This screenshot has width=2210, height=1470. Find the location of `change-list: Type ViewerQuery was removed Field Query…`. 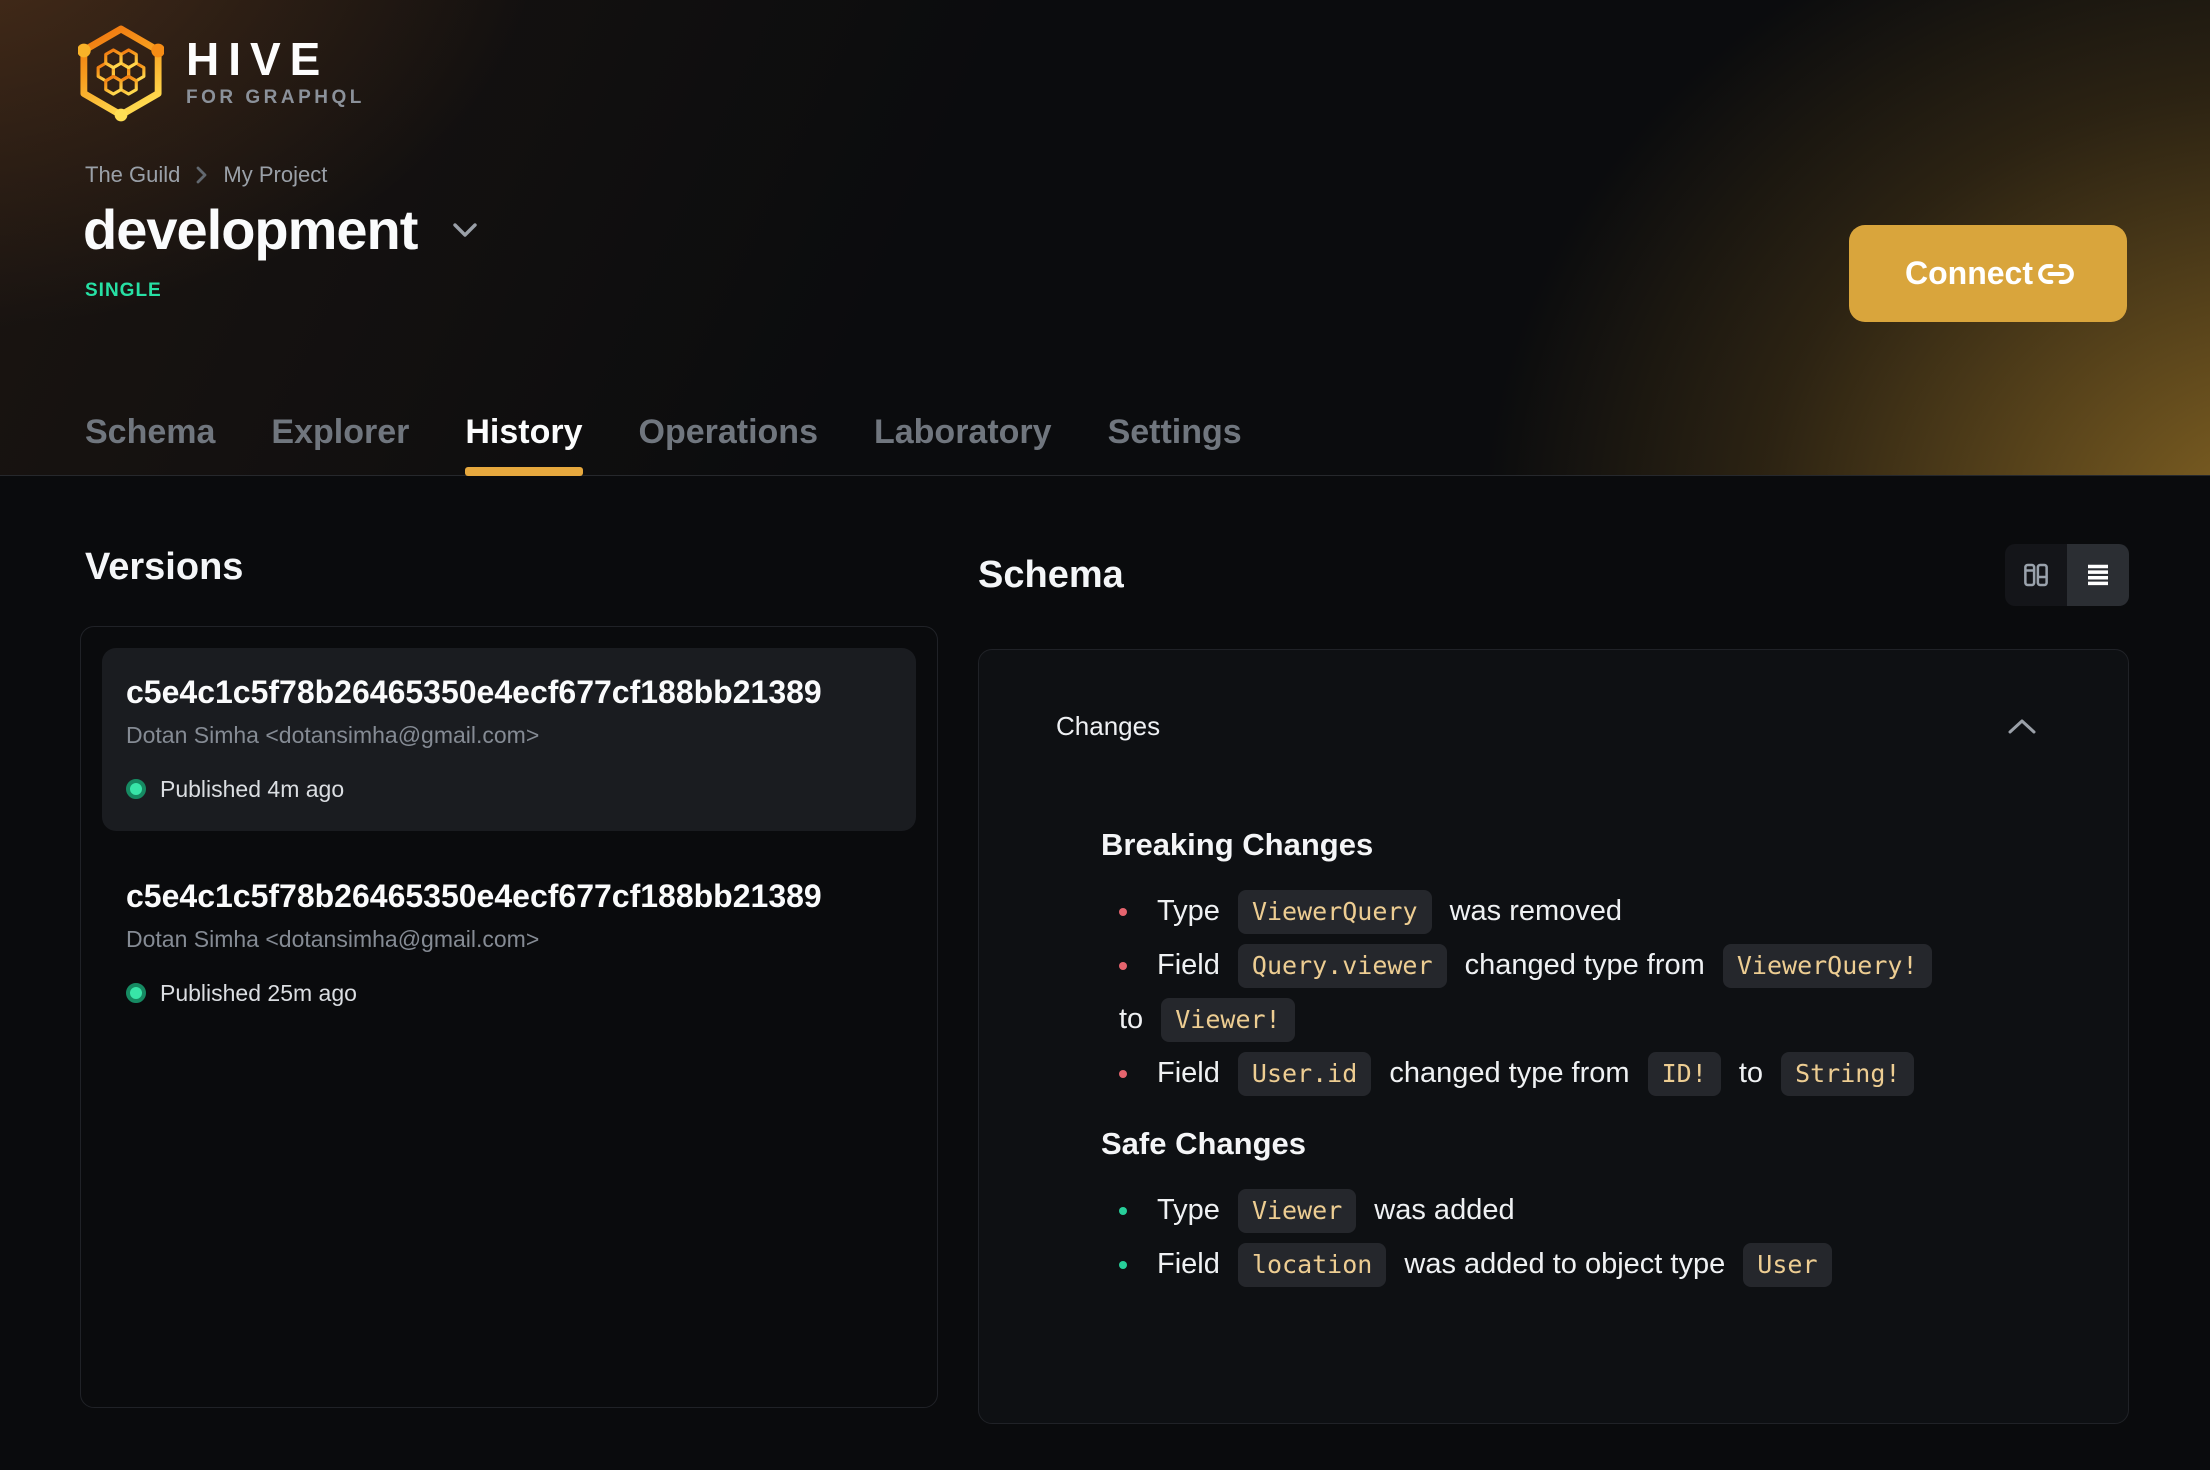

change-list: Type ViewerQuery was removed Field Query… is located at coordinates (1568, 992).